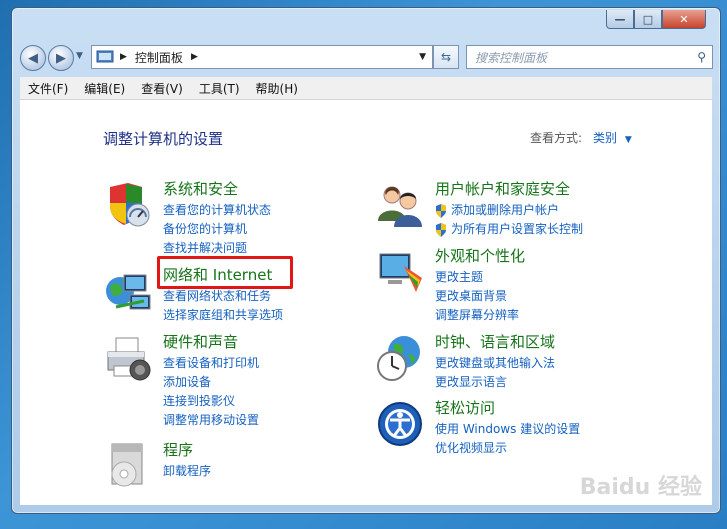 This screenshot has width=727, height=529. I want to click on appearance-monitor-icon, so click(400, 272).